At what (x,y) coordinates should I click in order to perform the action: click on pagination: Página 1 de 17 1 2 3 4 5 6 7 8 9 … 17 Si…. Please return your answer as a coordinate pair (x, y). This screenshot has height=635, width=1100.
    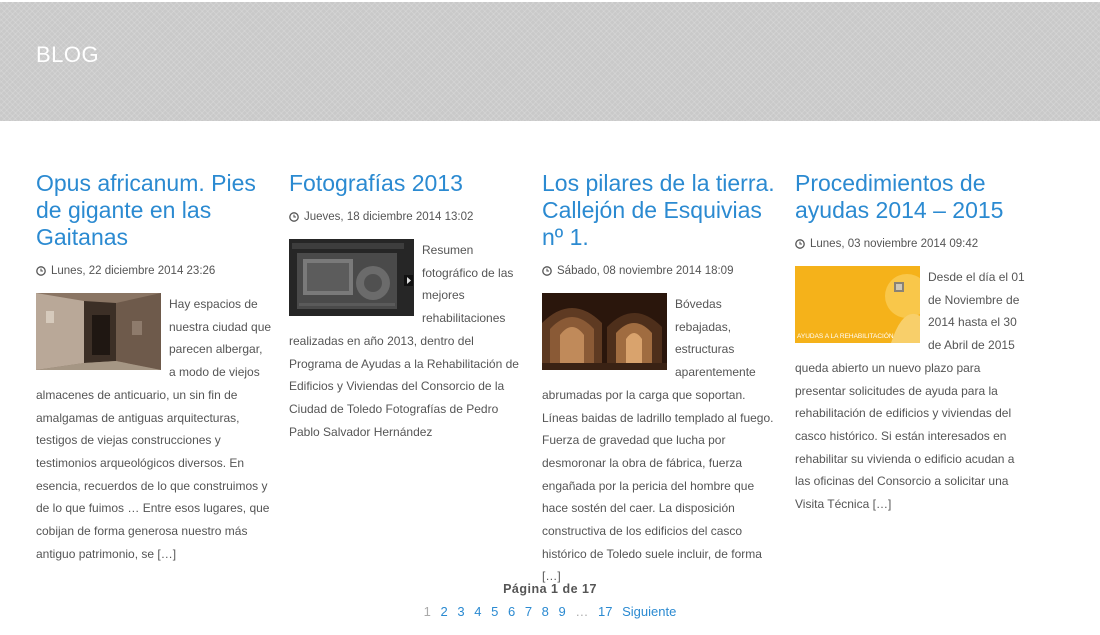
    Looking at the image, I should click on (550, 600).